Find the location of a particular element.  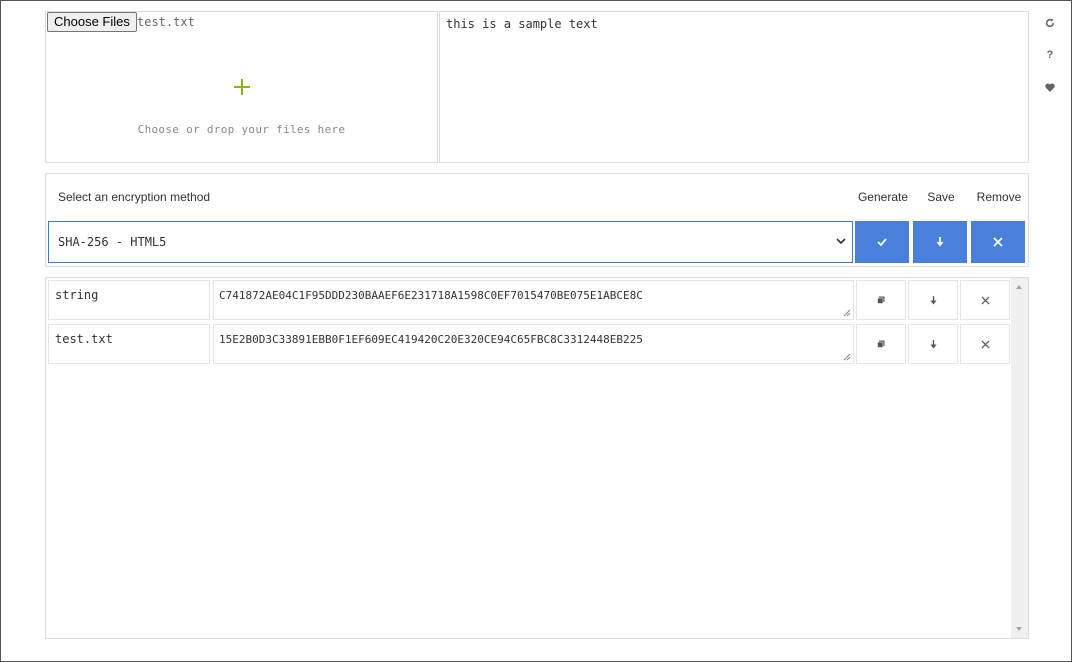

plus-icon is located at coordinates (242, 87).